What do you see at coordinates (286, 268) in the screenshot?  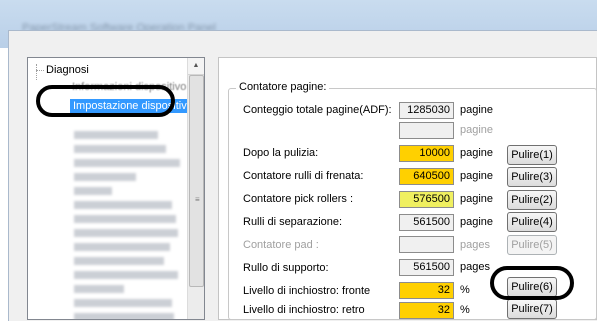 I see `row-label: Rullo di supporto:` at bounding box center [286, 268].